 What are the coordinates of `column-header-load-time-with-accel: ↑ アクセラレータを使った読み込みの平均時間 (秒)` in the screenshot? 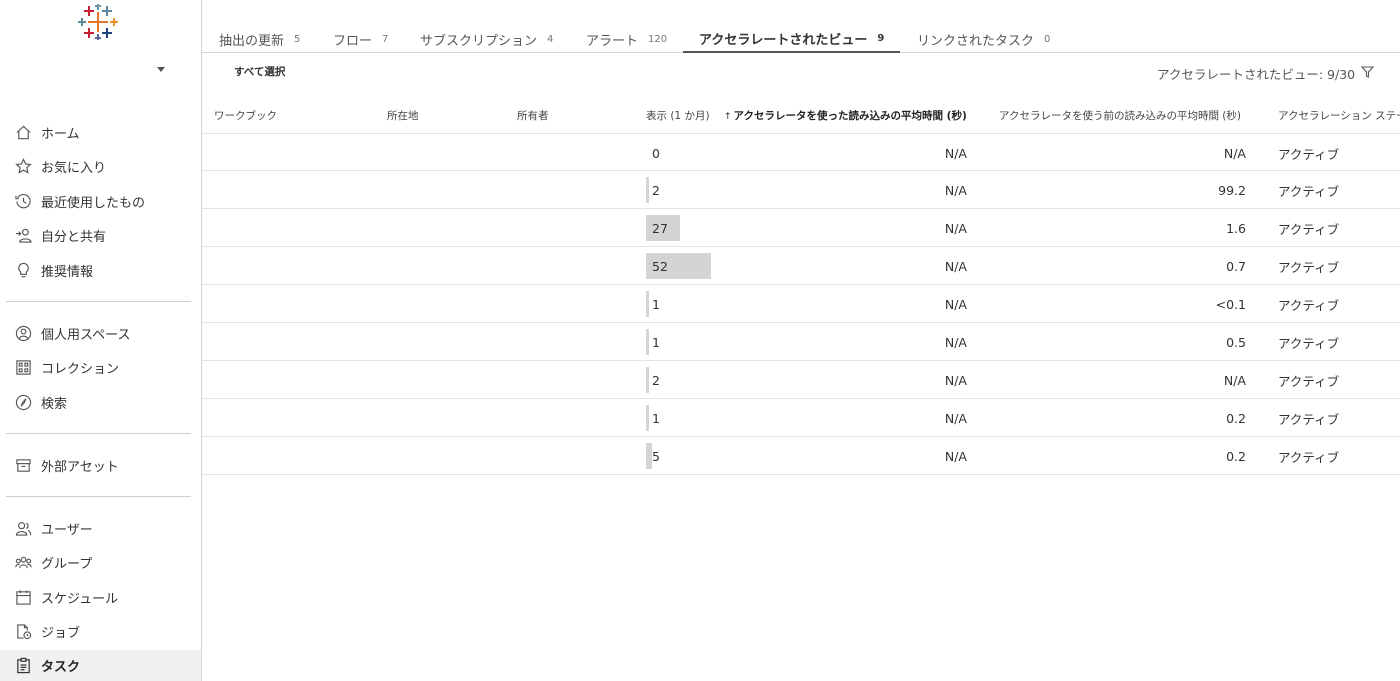 It's located at (845, 115).